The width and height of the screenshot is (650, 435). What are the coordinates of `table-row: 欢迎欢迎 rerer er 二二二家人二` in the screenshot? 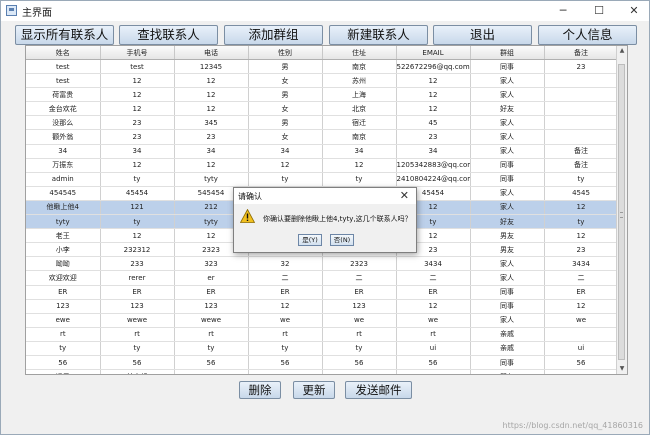 It's located at (322, 278).